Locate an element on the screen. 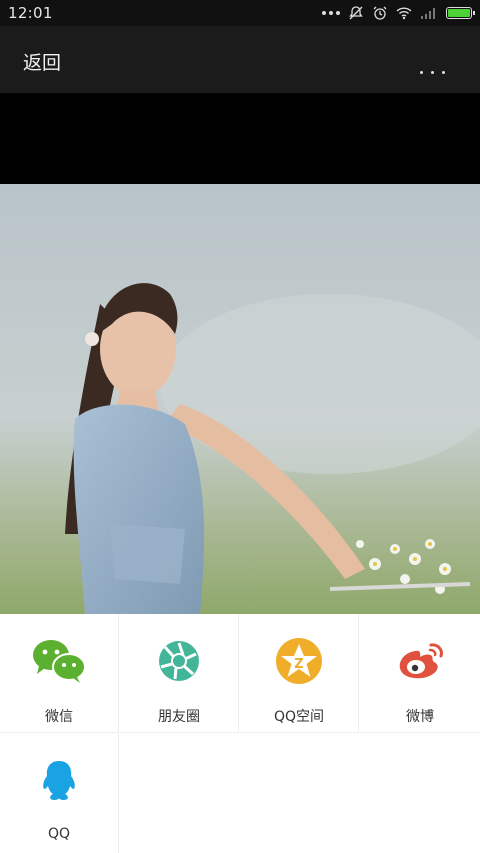 This screenshot has height=853, width=480. share-label: 微博 is located at coordinates (420, 717).